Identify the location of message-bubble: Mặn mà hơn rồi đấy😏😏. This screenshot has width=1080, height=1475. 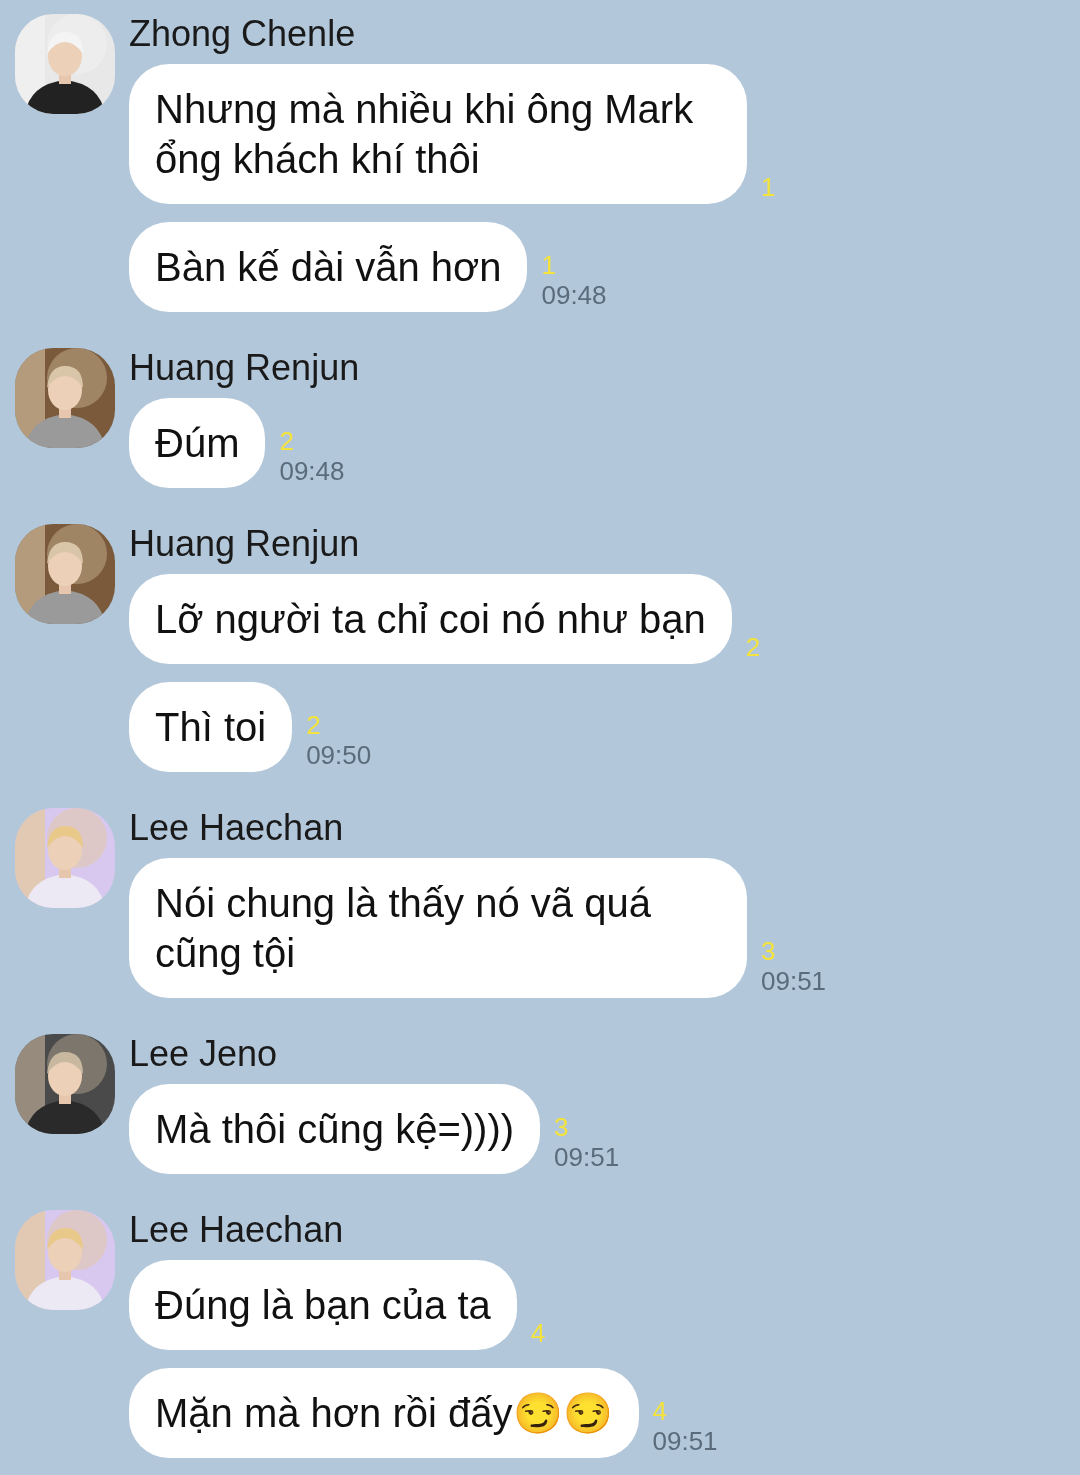
(384, 1413).